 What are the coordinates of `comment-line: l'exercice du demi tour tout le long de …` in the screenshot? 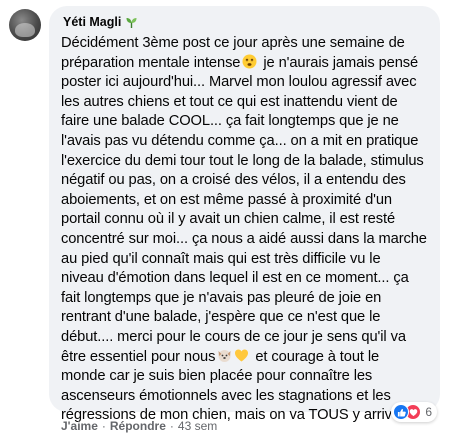 It's located at (242, 160).